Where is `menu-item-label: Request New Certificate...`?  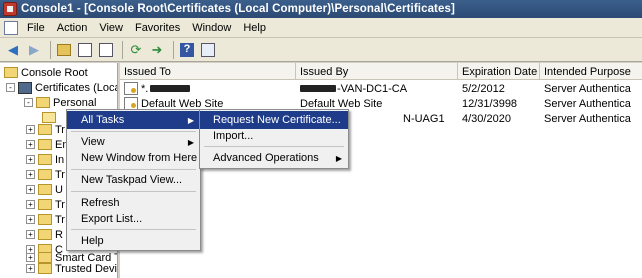
menu-item-label: Request New Certificate... is located at coordinates (277, 120).